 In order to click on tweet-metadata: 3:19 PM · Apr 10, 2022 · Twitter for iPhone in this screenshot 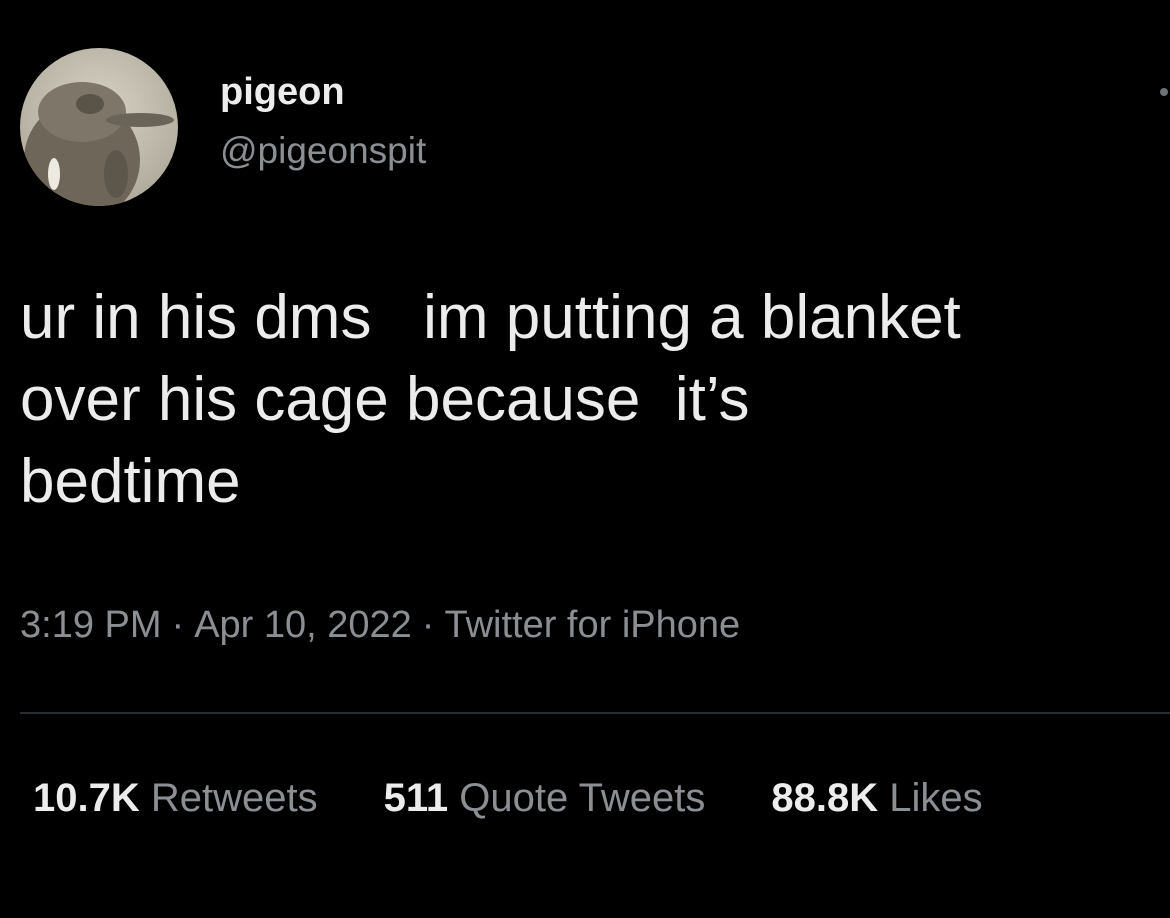, I will do `click(380, 625)`.